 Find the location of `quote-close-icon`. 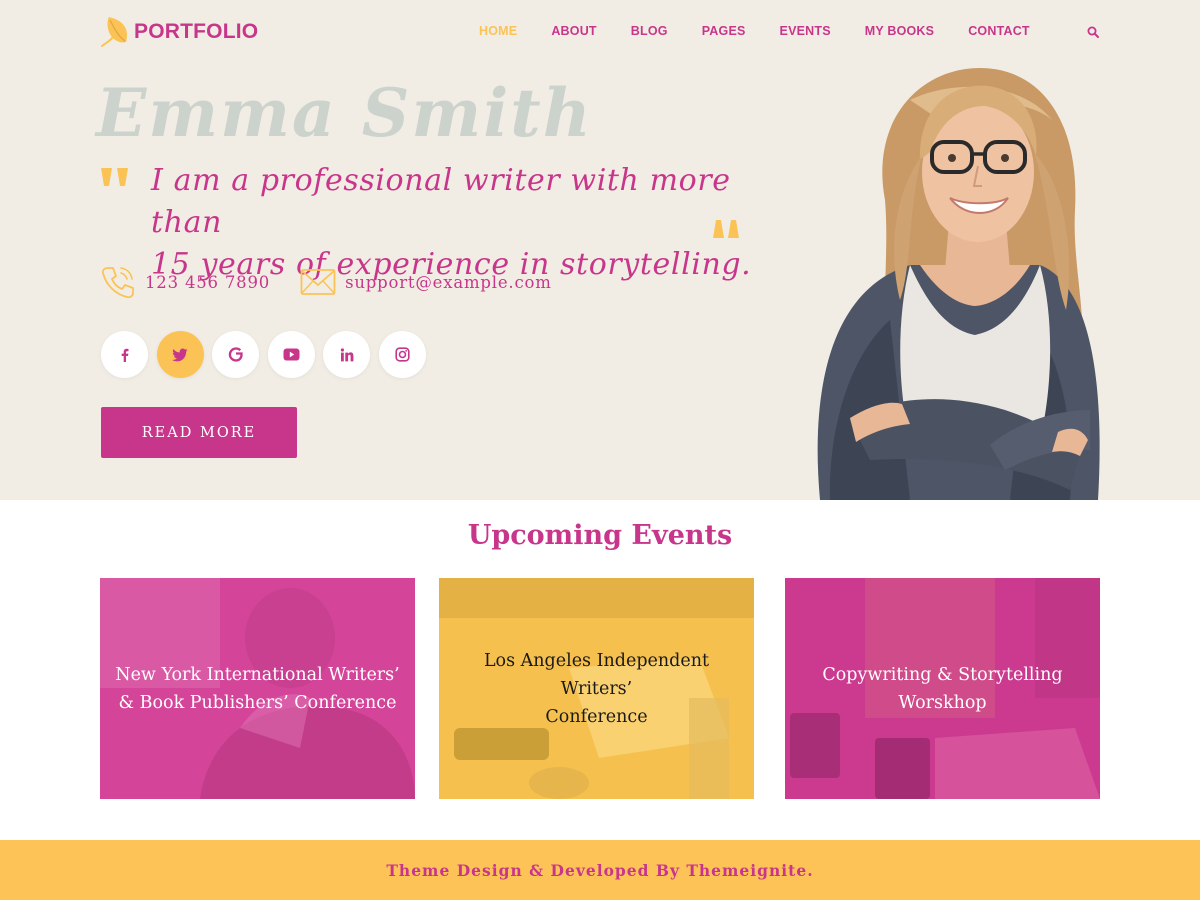

quote-close-icon is located at coordinates (726, 229).